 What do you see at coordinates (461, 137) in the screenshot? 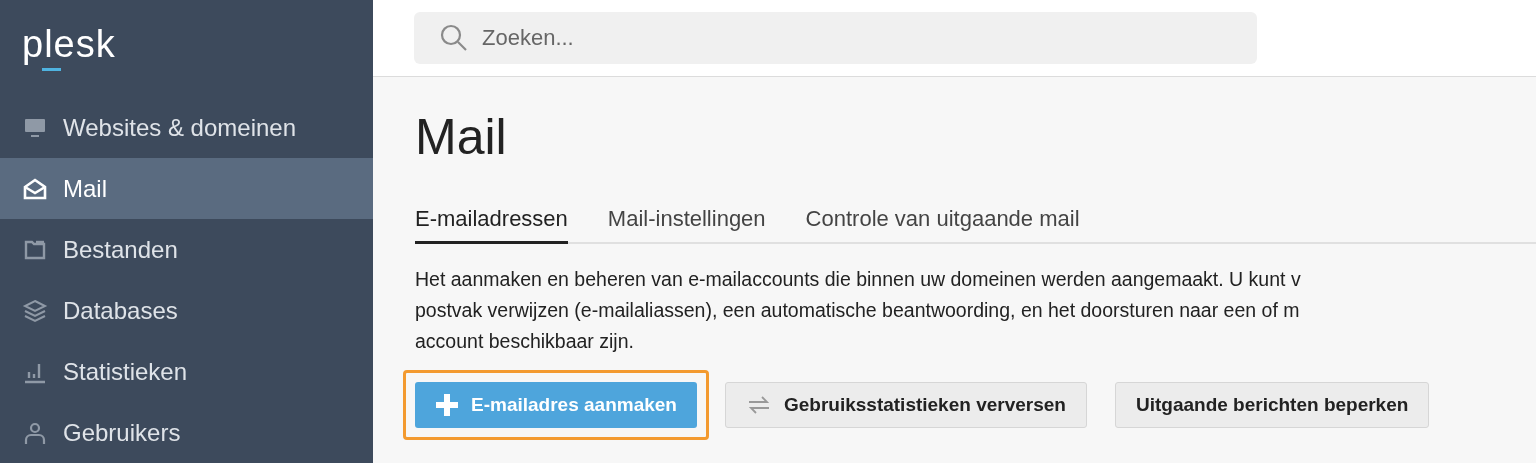
I see `page-title: Mail` at bounding box center [461, 137].